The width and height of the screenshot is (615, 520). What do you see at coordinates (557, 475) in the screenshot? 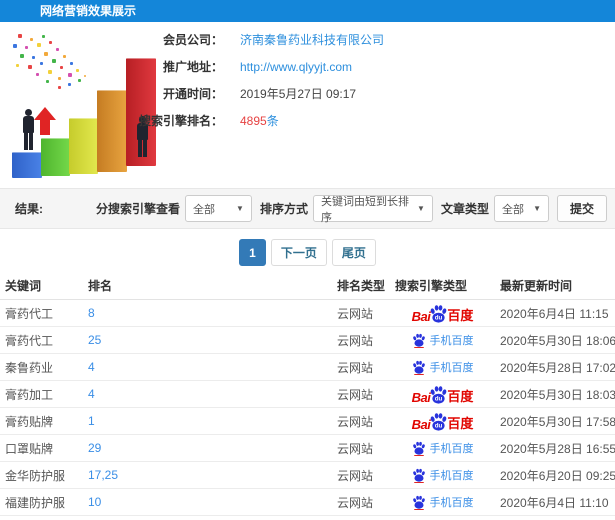
I see `updated-time-cell: 2020年6月20日 09:25` at bounding box center [557, 475].